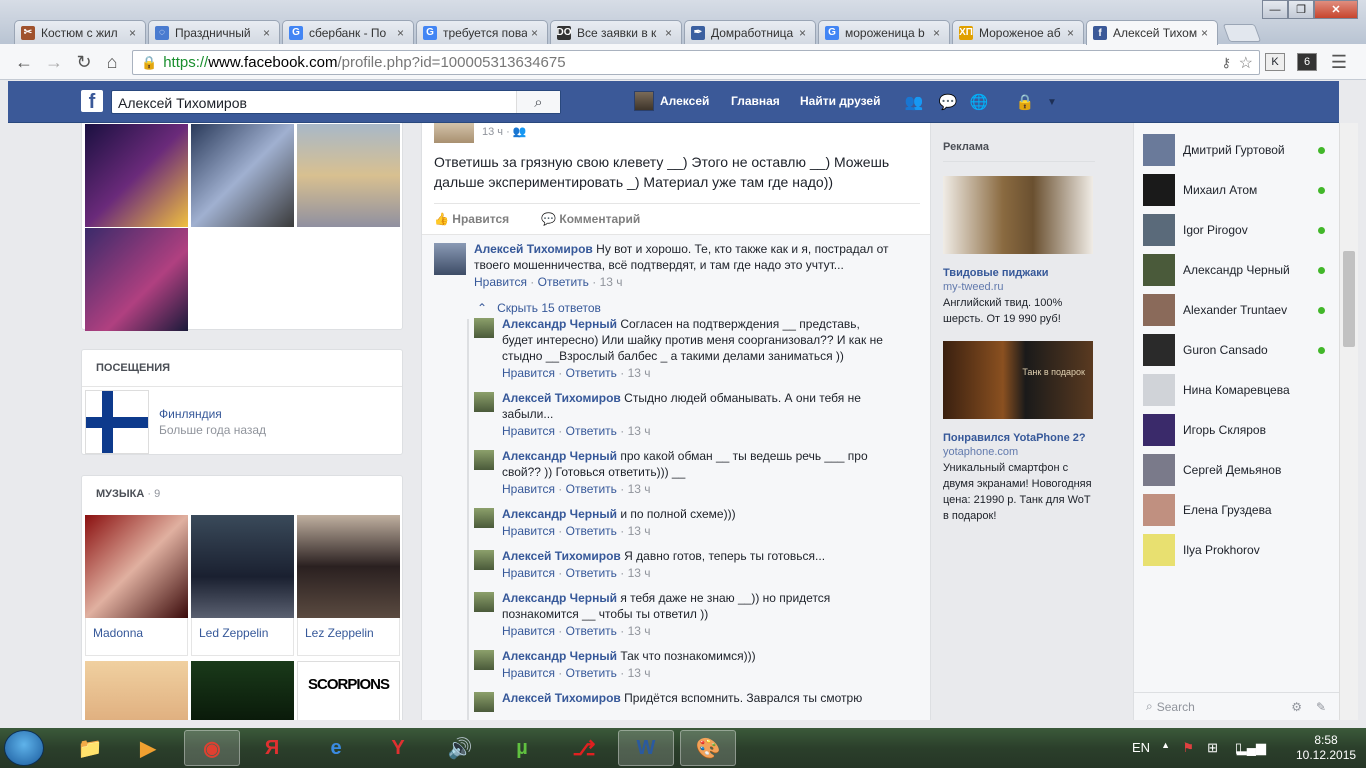 The image size is (1366, 768). What do you see at coordinates (1307, 62) in the screenshot?
I see `extension-badge-icon: 6` at bounding box center [1307, 62].